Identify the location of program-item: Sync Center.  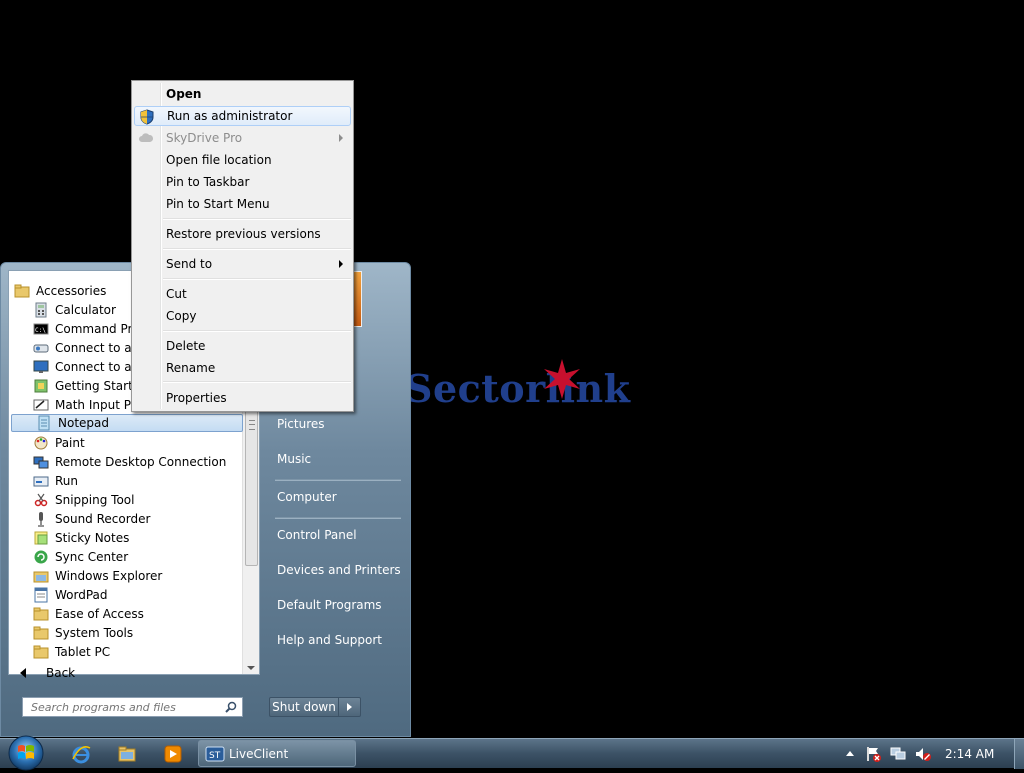
(125, 556).